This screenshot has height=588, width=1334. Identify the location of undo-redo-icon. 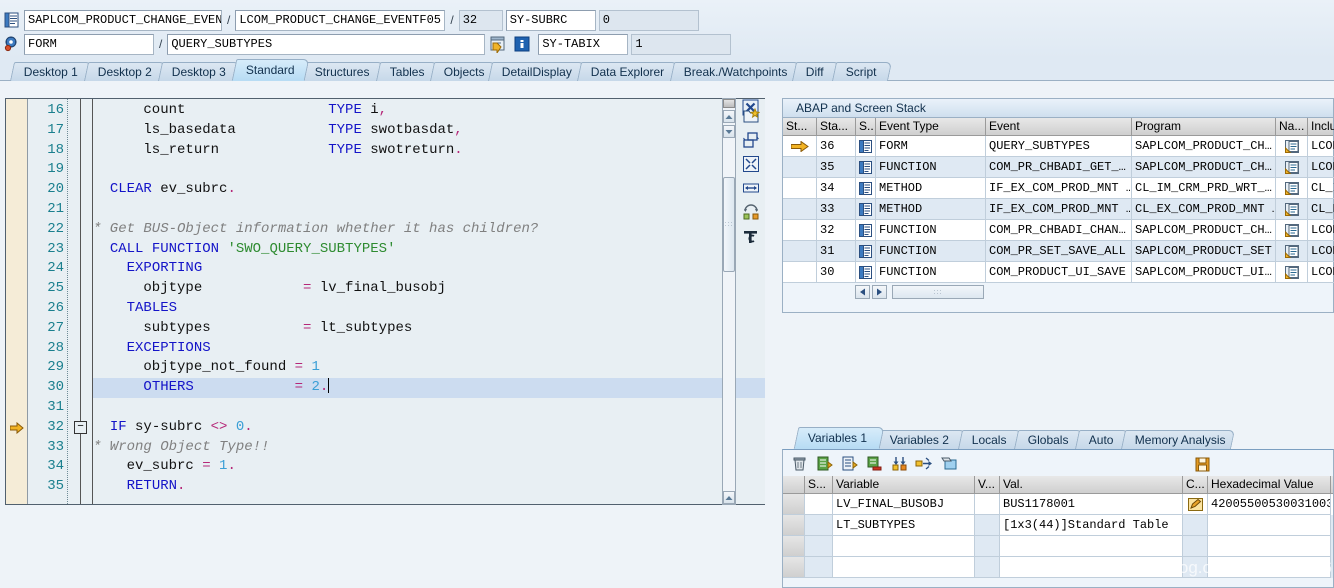
(751, 212).